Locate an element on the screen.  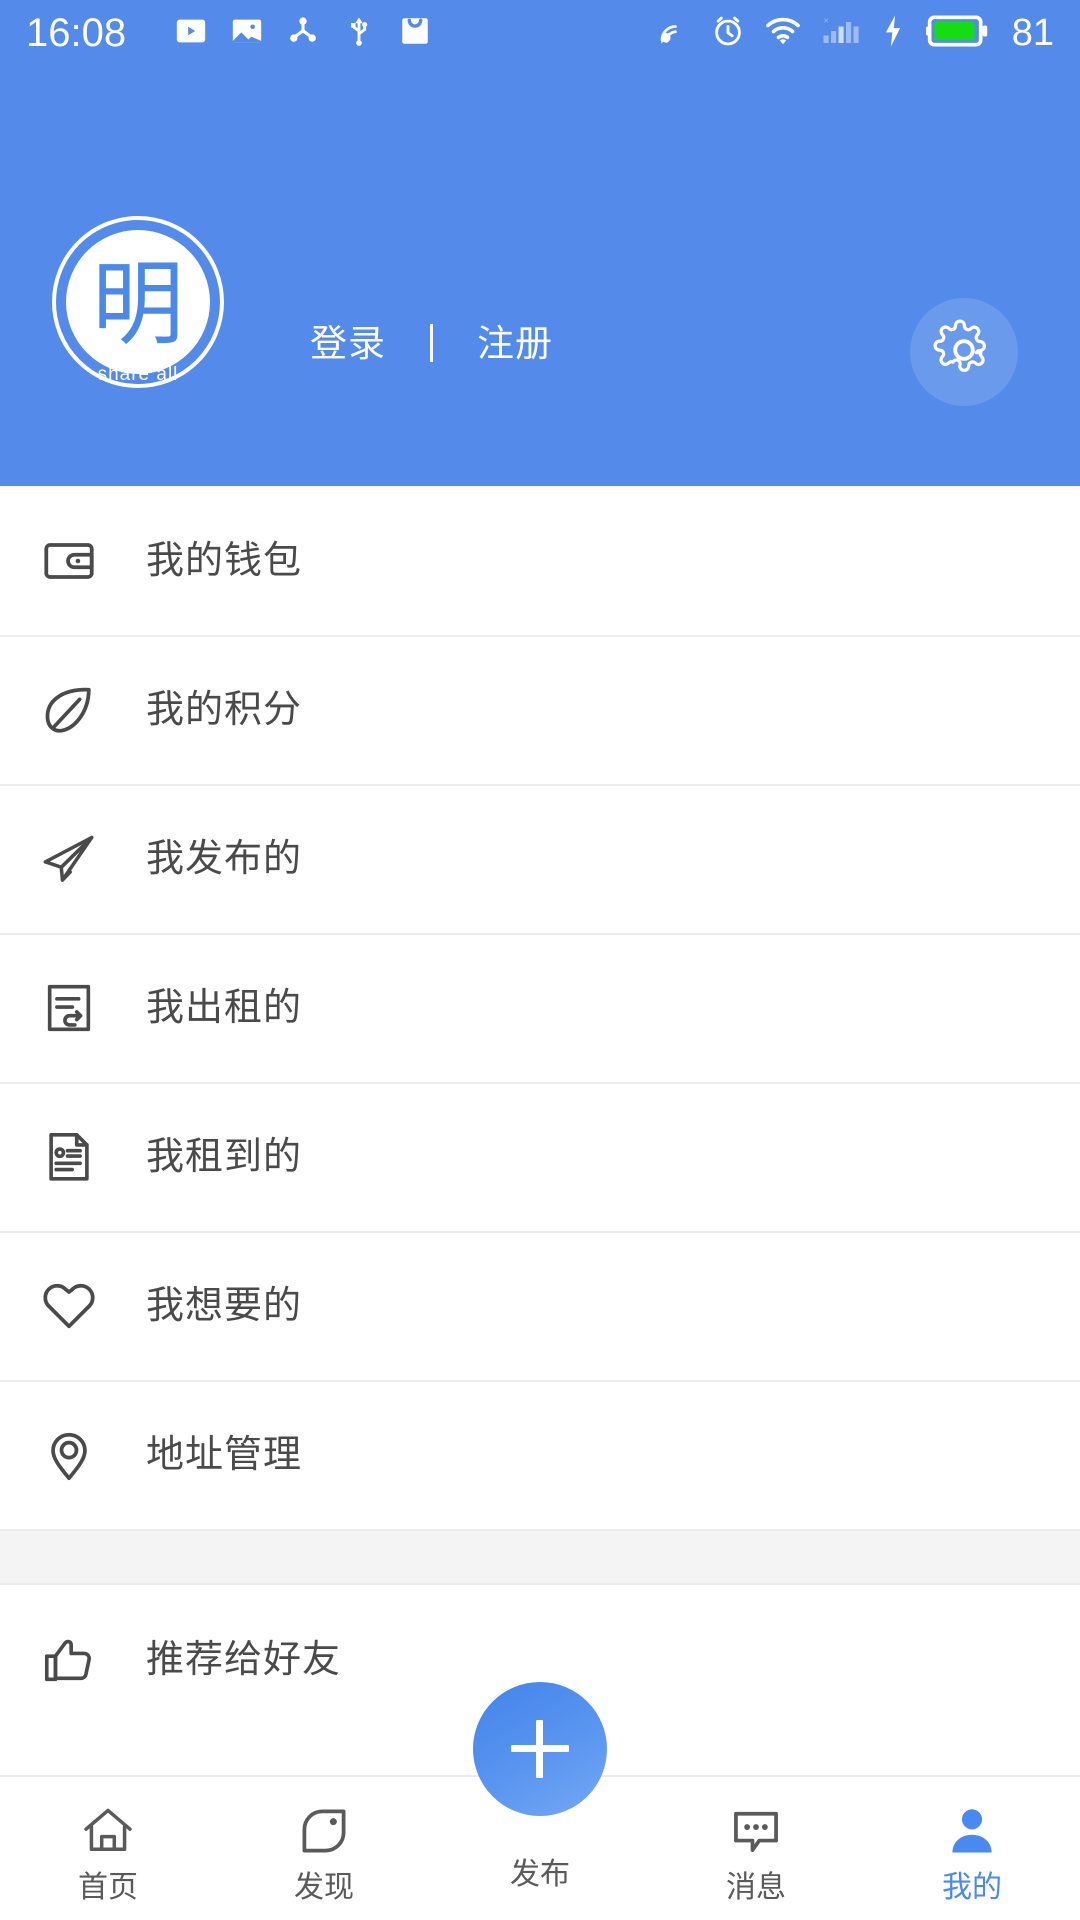
cellular-signal-icon: × is located at coordinates (840, 33).